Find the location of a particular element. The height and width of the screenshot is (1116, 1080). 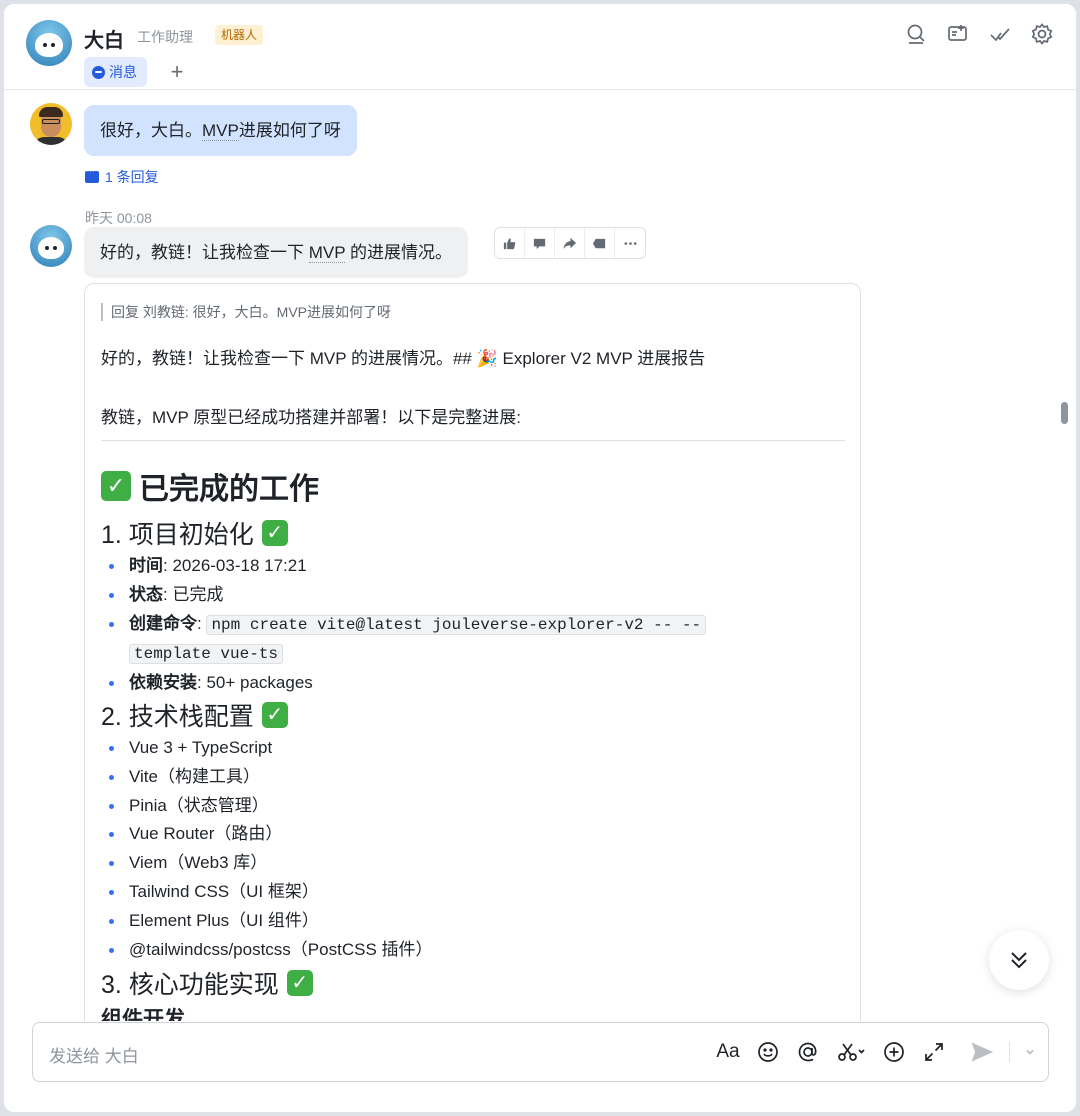

double-chevron-down-icon is located at coordinates (1019, 960).